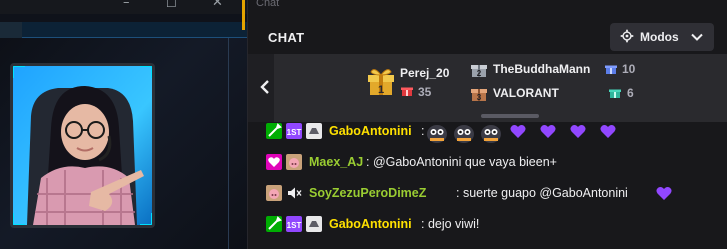 The width and height of the screenshot is (727, 249). What do you see at coordinates (171, 5) in the screenshot?
I see `maximize-icon: ☐` at bounding box center [171, 5].